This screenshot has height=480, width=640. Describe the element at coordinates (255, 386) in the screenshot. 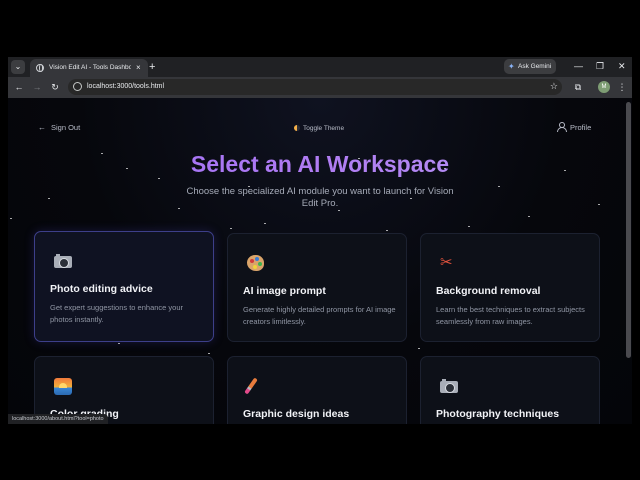

I see `paintbrush-icon` at that location.